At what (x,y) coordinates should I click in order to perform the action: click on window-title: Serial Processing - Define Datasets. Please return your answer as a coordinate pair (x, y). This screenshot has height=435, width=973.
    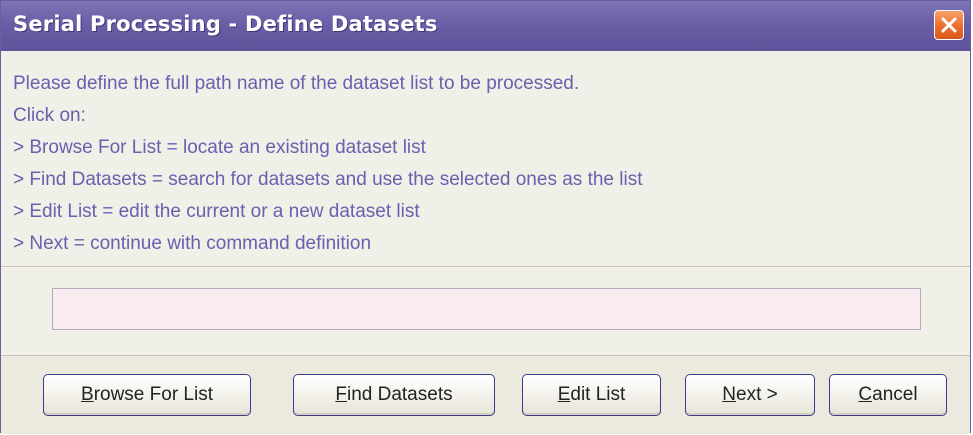
    Looking at the image, I should click on (225, 24).